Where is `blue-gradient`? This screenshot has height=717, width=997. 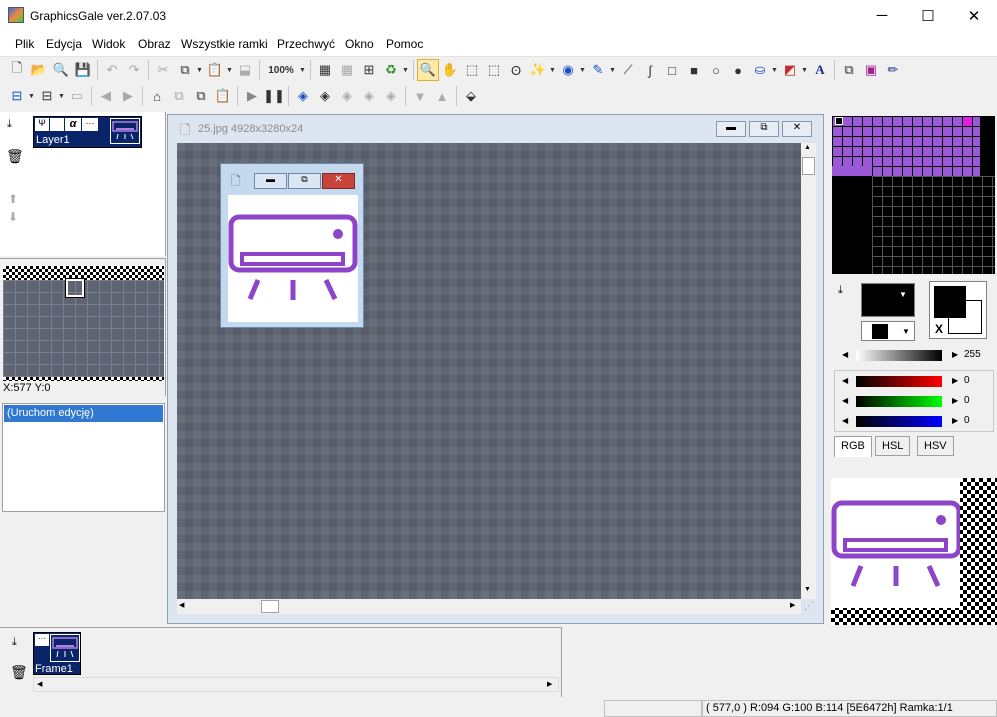
blue-gradient is located at coordinates (899, 421).